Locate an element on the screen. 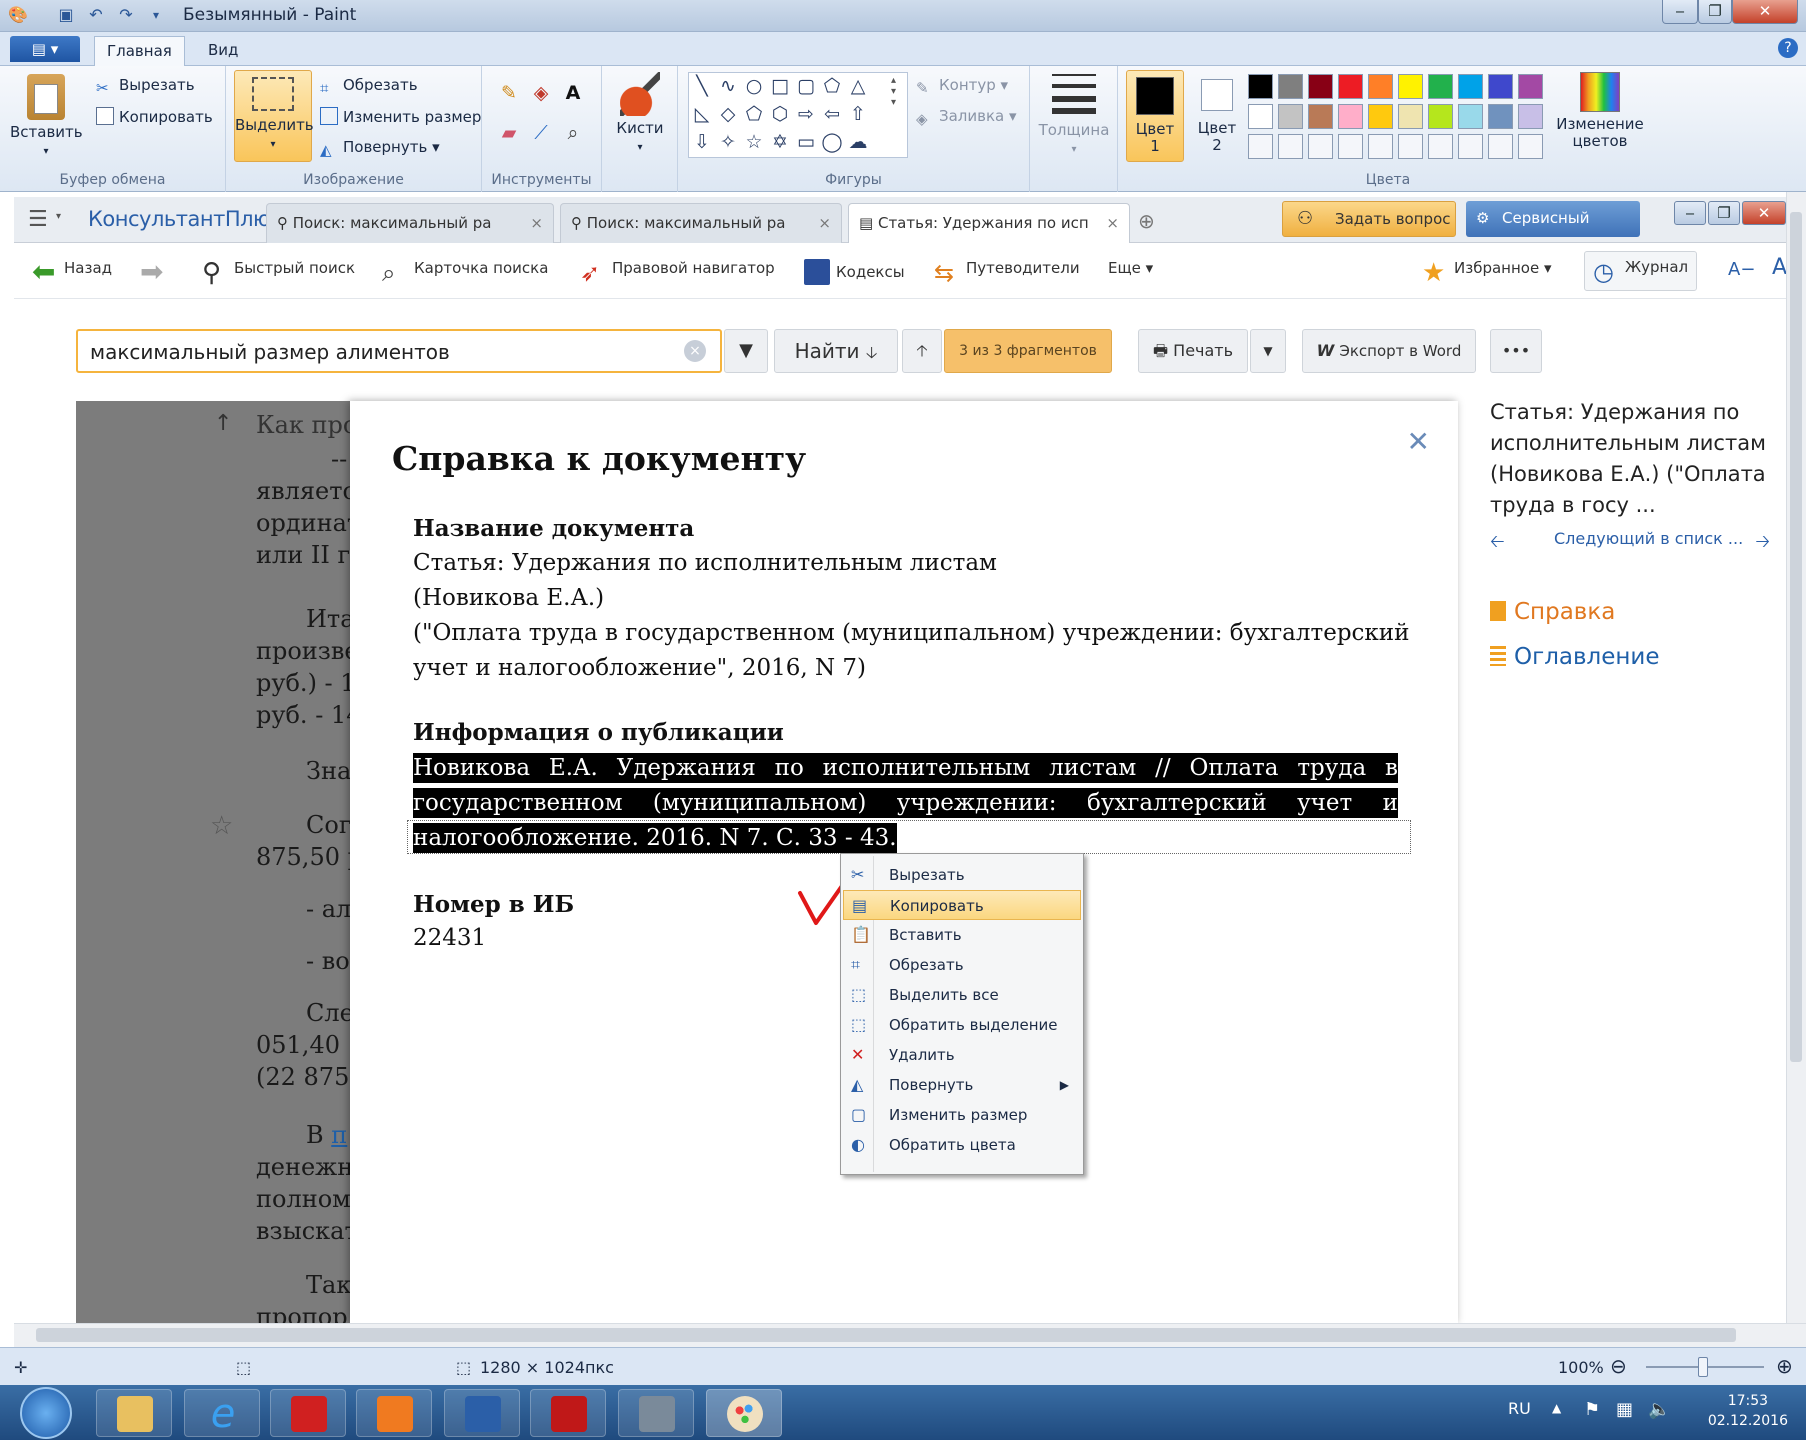 The image size is (1806, 1440). taskbar-word is located at coordinates (482, 1413).